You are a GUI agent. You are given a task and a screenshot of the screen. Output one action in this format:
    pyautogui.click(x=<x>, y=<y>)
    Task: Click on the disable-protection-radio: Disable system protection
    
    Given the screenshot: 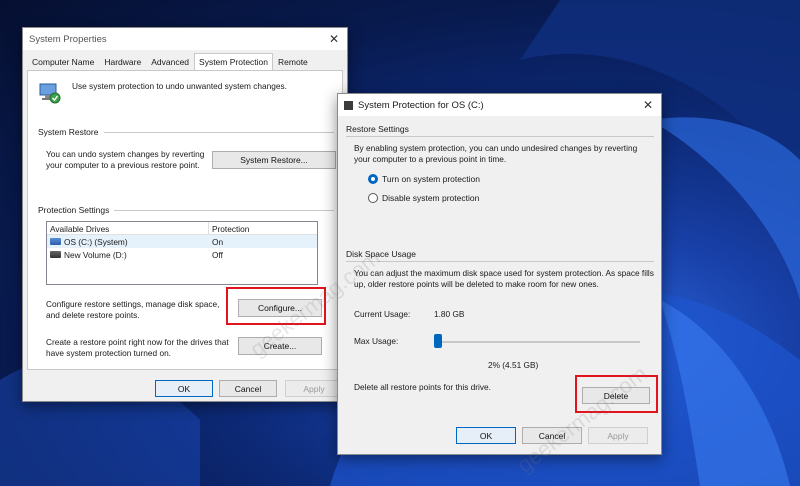 What is the action you would take?
    pyautogui.click(x=423, y=198)
    